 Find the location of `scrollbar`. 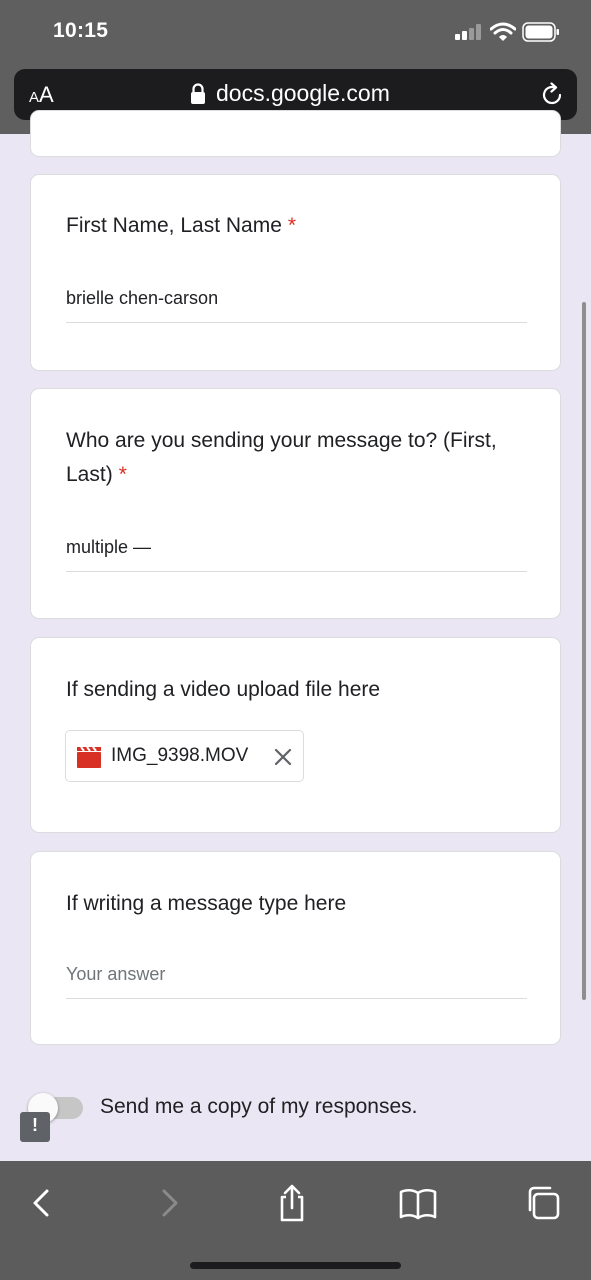

scrollbar is located at coordinates (584, 651).